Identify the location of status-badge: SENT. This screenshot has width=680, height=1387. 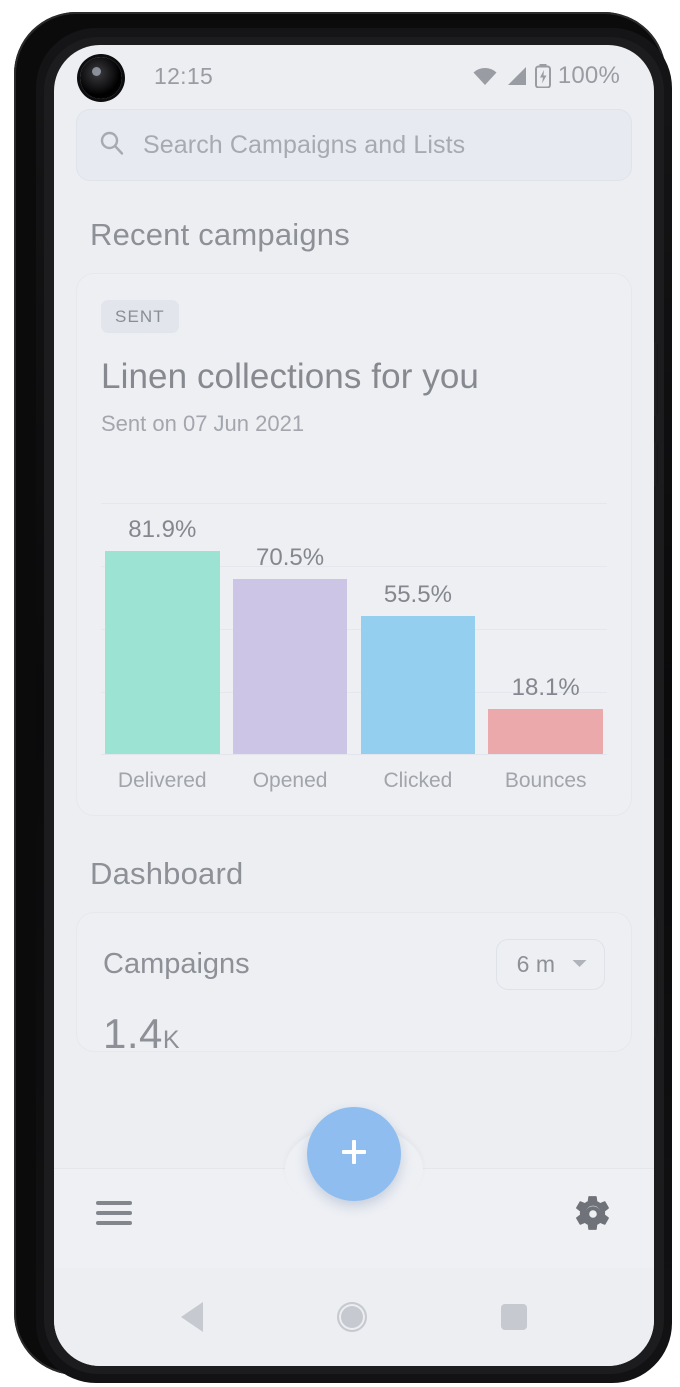
(140, 316).